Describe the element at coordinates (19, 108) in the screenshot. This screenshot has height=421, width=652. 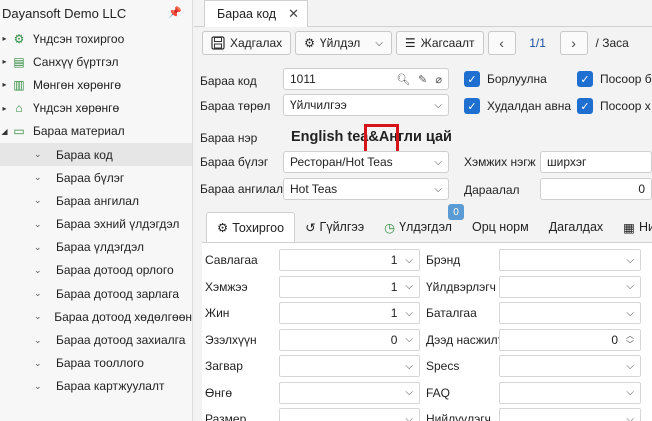
I see `building-icon: ⌂` at that location.